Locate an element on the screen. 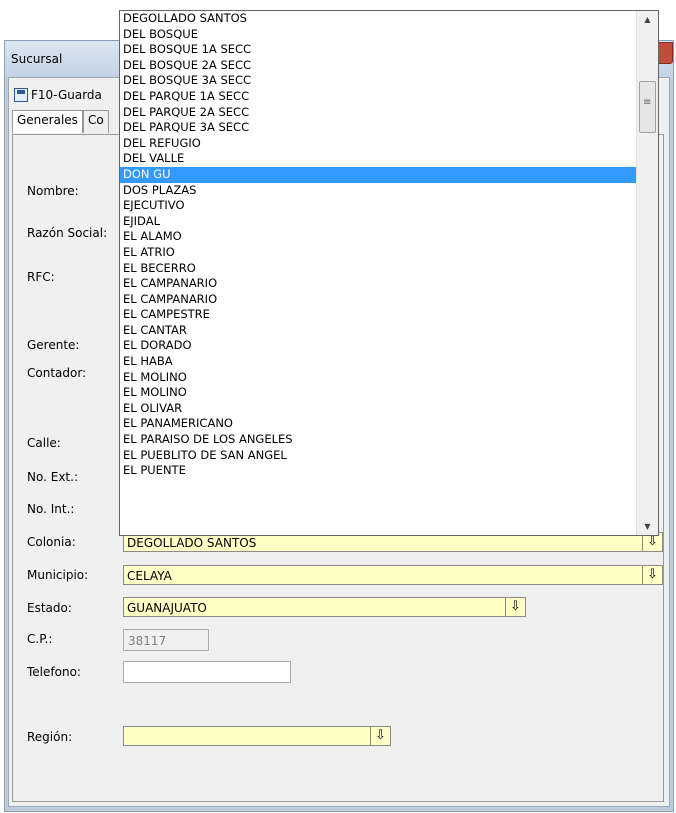 The image size is (676, 813). save-icon is located at coordinates (21, 95).